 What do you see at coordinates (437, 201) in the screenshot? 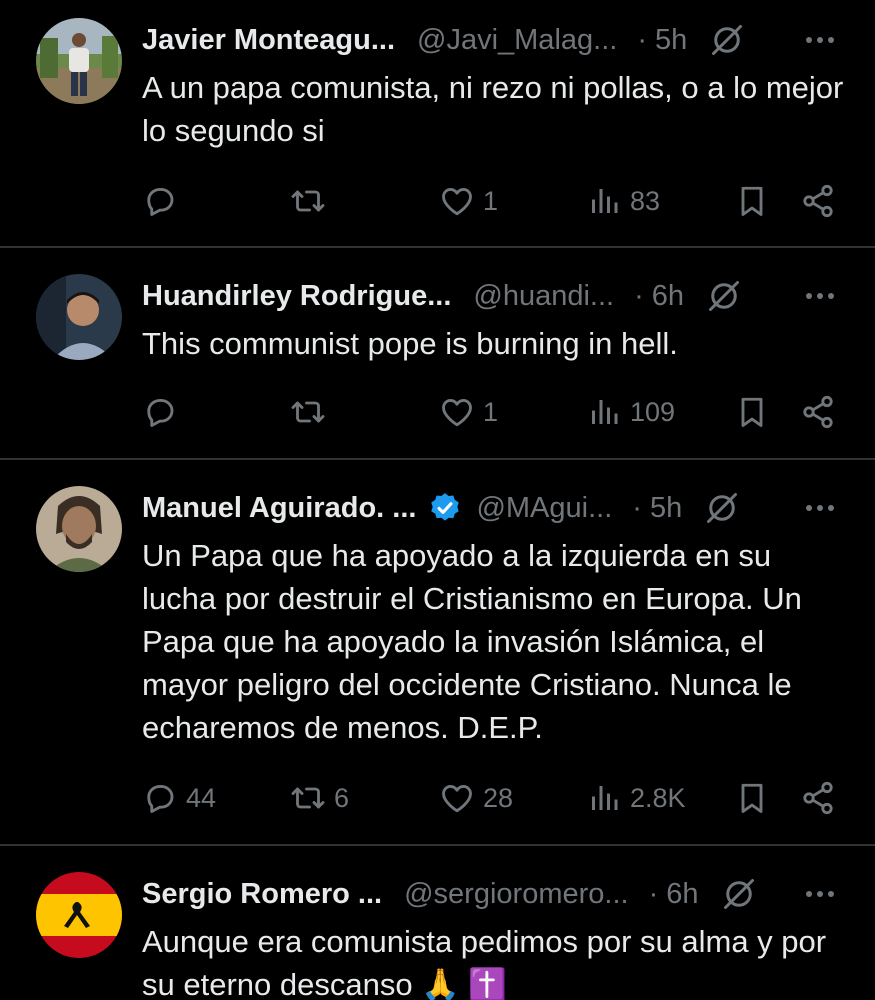
I see `action-bar: 1 83` at bounding box center [437, 201].